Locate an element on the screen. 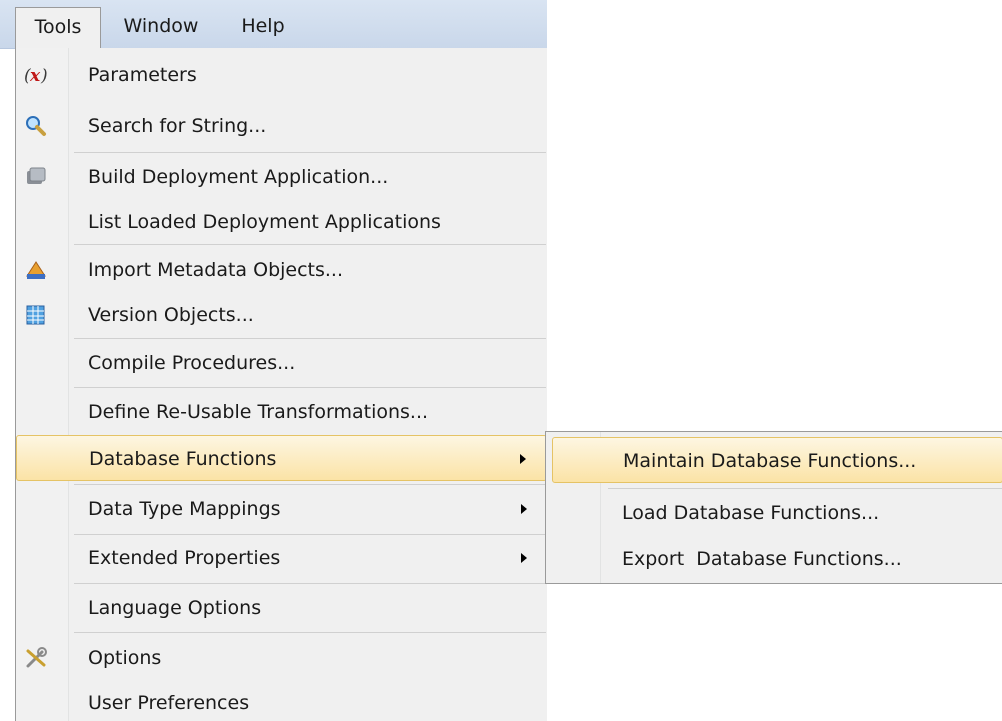 This screenshot has width=1002, height=721. parameters-icon: ( x ) is located at coordinates (36, 75).